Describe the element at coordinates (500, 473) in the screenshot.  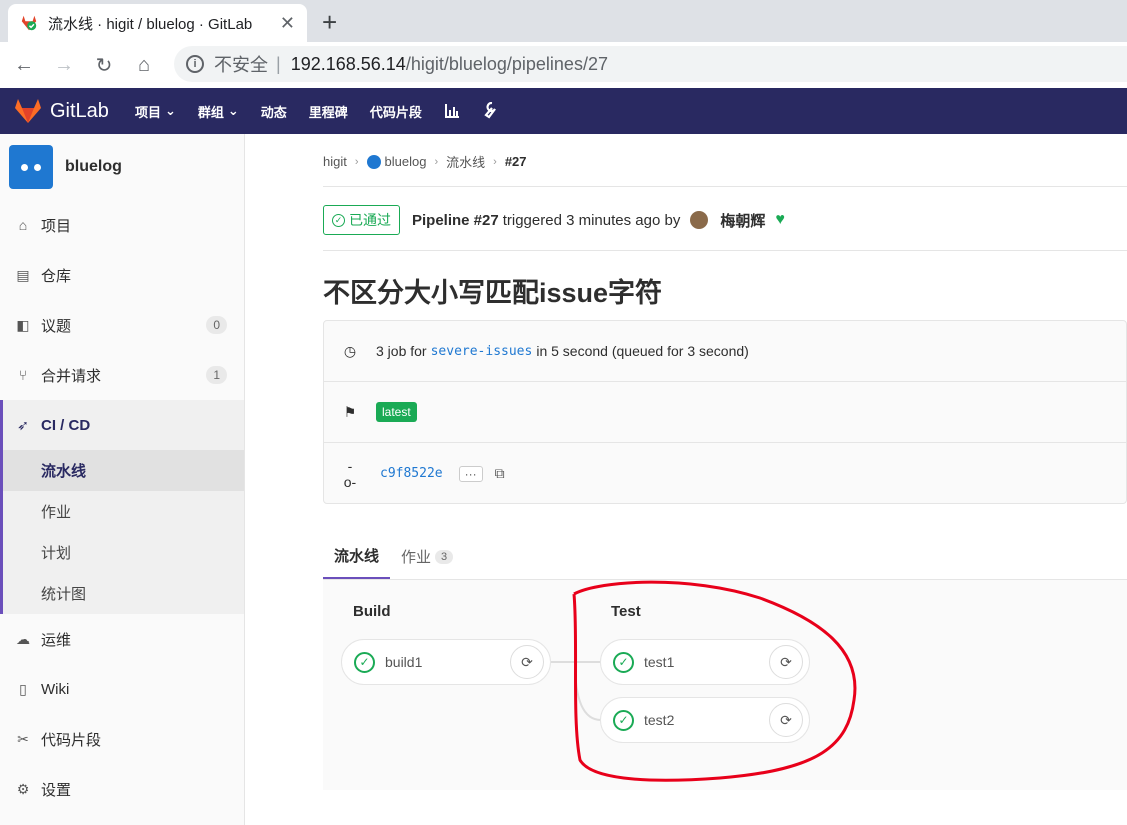
I see `copy-icon: ⧉` at that location.